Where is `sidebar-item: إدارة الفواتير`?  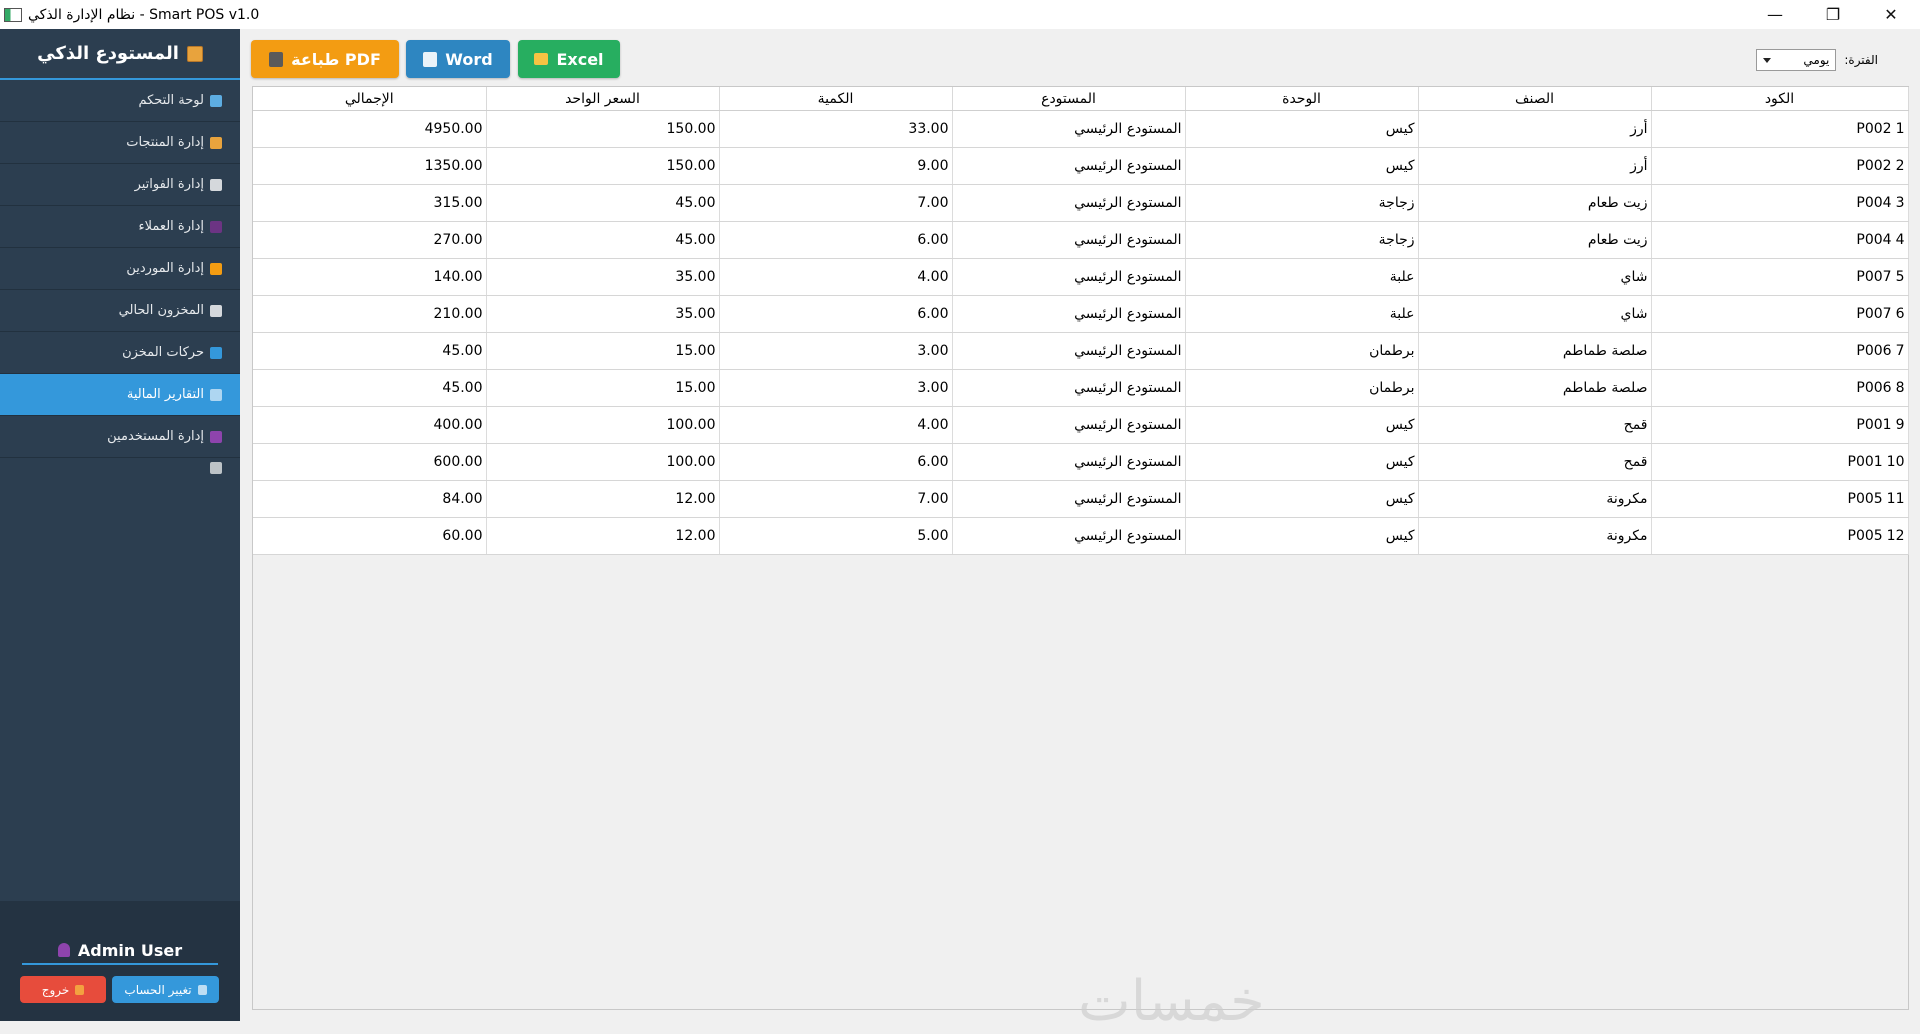
sidebar-item: إدارة الفواتير is located at coordinates (120, 185).